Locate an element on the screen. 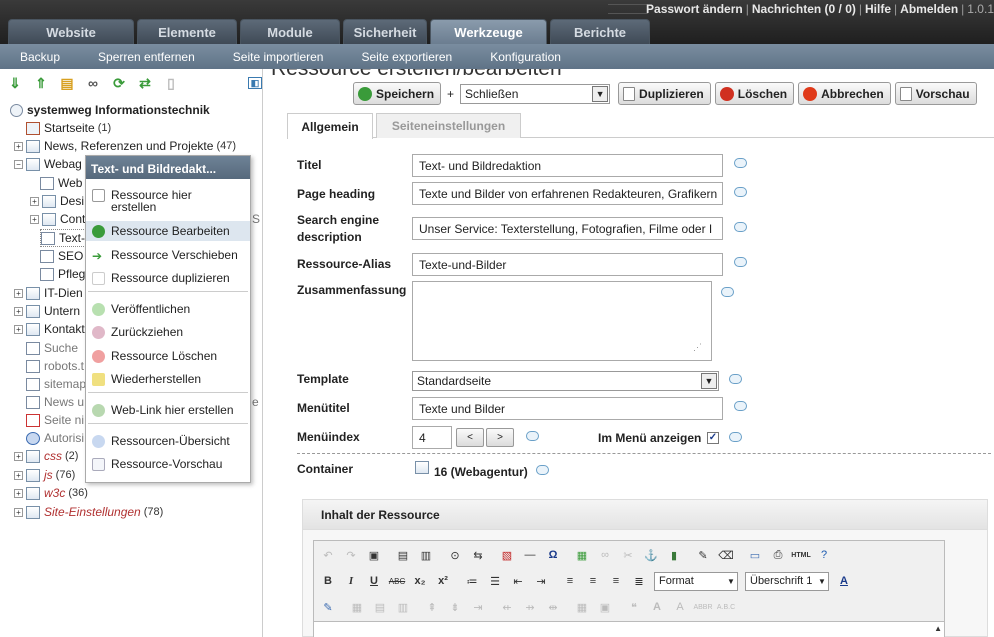 The width and height of the screenshot is (994, 637). insert-col-before-icon: ⇷ is located at coordinates (507, 607).